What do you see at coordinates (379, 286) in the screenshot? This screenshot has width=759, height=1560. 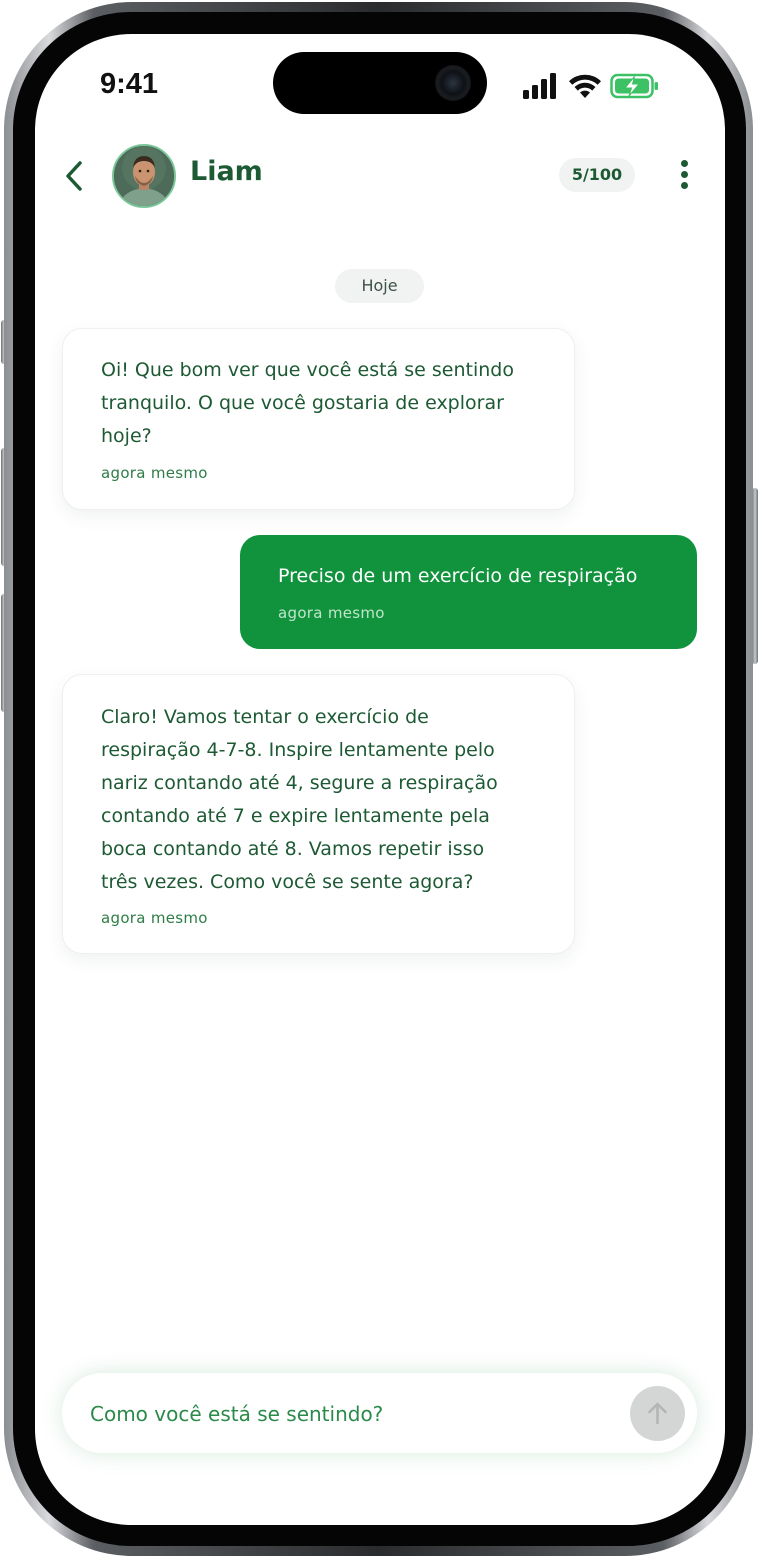 I see `date-separator: Hoje` at bounding box center [379, 286].